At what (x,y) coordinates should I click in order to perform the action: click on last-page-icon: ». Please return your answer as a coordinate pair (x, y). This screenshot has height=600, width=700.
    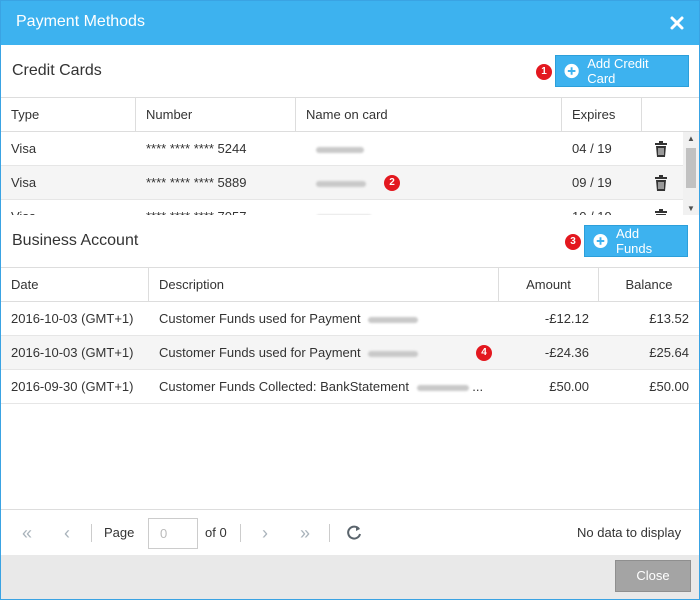
    Looking at the image, I should click on (305, 533).